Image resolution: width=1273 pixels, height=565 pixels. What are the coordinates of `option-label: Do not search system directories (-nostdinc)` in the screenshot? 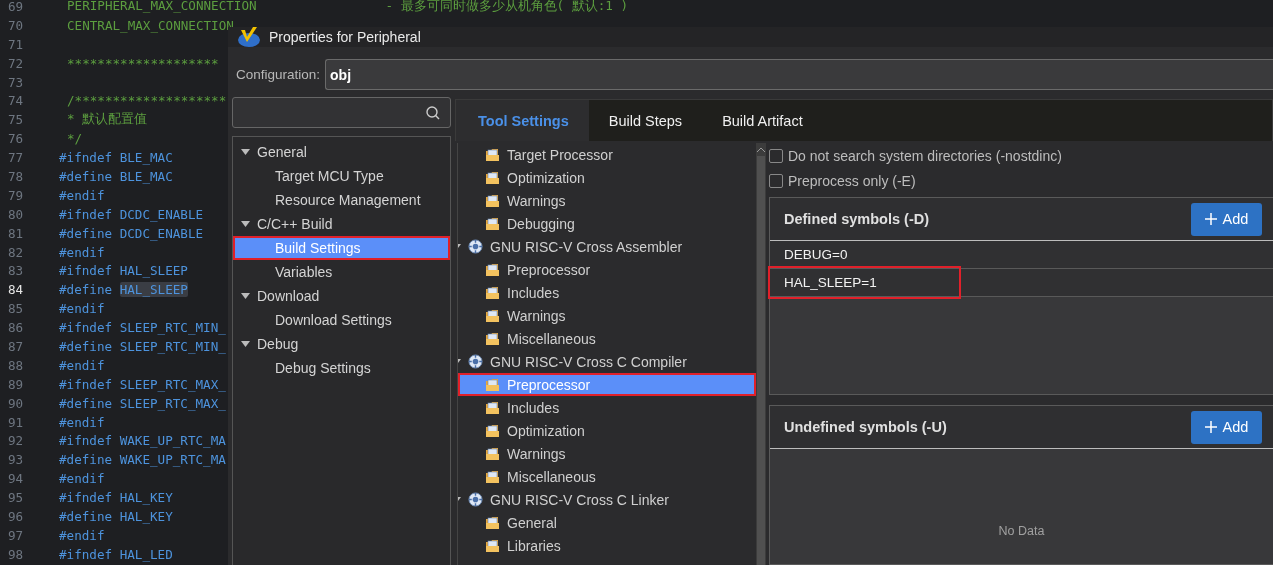 It's located at (925, 155).